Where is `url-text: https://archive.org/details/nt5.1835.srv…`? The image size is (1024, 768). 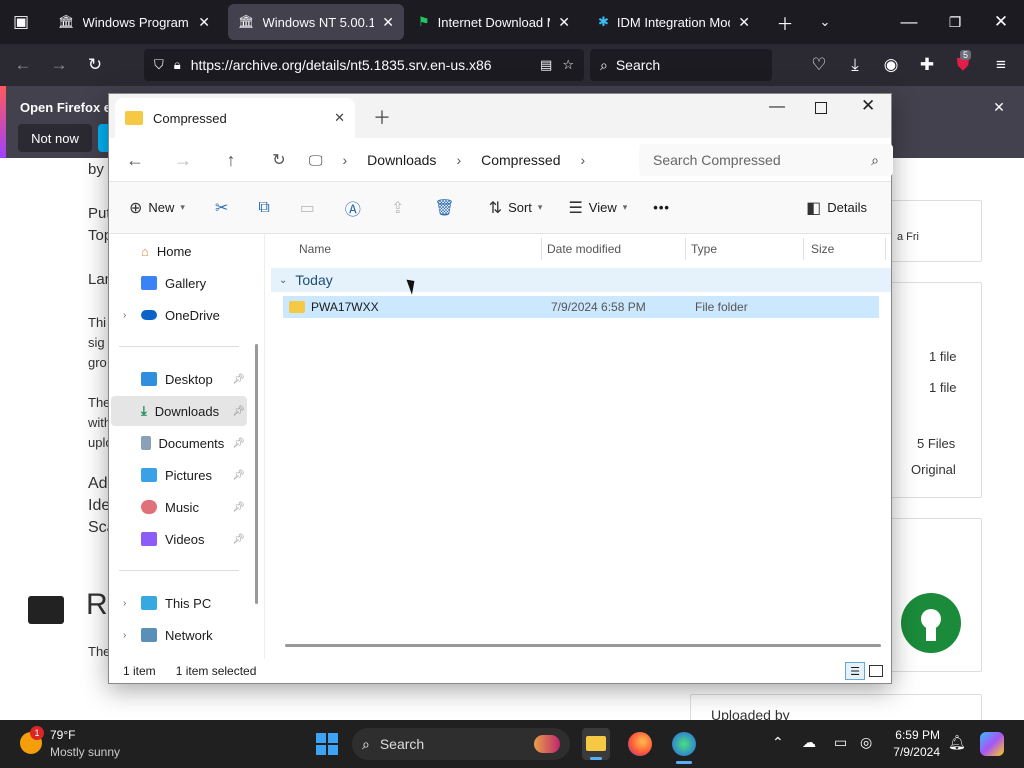
url-text: https://archive.org/details/nt5.1835.srv… is located at coordinates (360, 65).